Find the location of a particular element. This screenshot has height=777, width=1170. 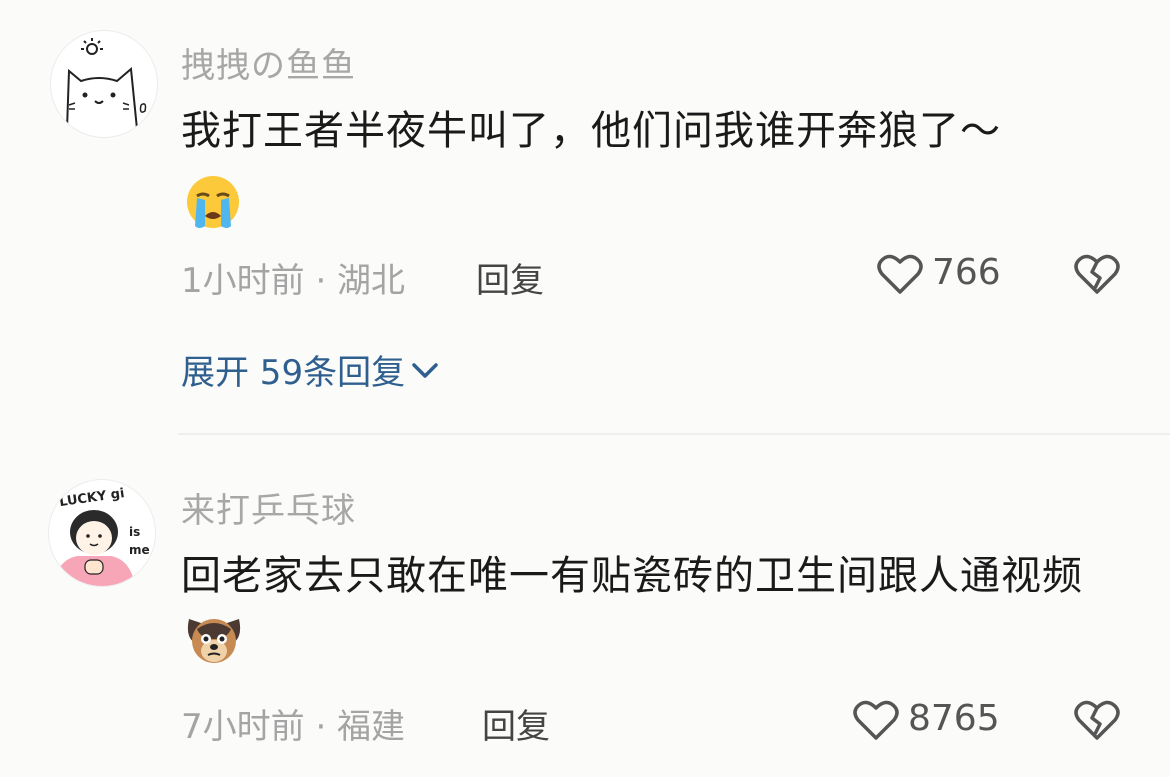

comment-text: 回老家去只敢在唯一有贴瓷砖的卫生间跟人通视频 is located at coordinates (646, 609).